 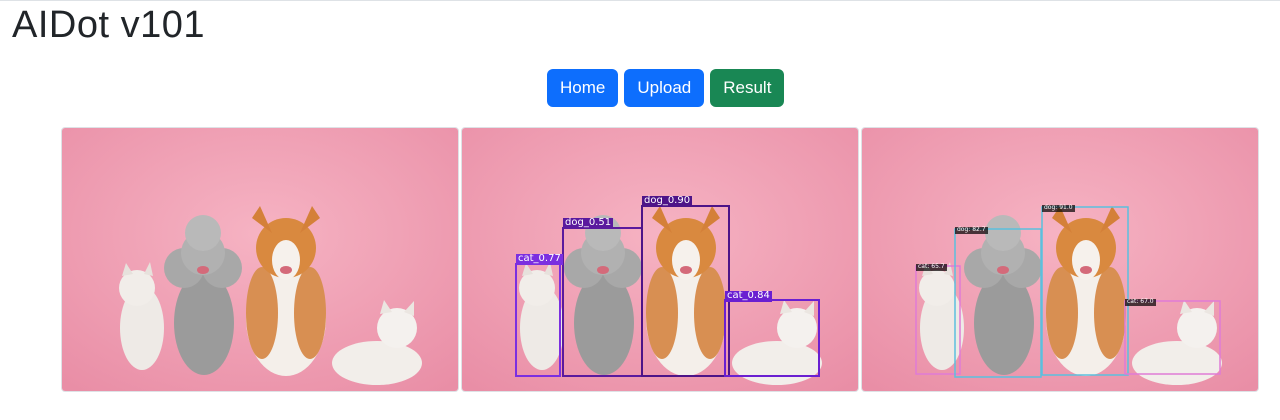 What do you see at coordinates (640, 0) in the screenshot?
I see `top-border` at bounding box center [640, 0].